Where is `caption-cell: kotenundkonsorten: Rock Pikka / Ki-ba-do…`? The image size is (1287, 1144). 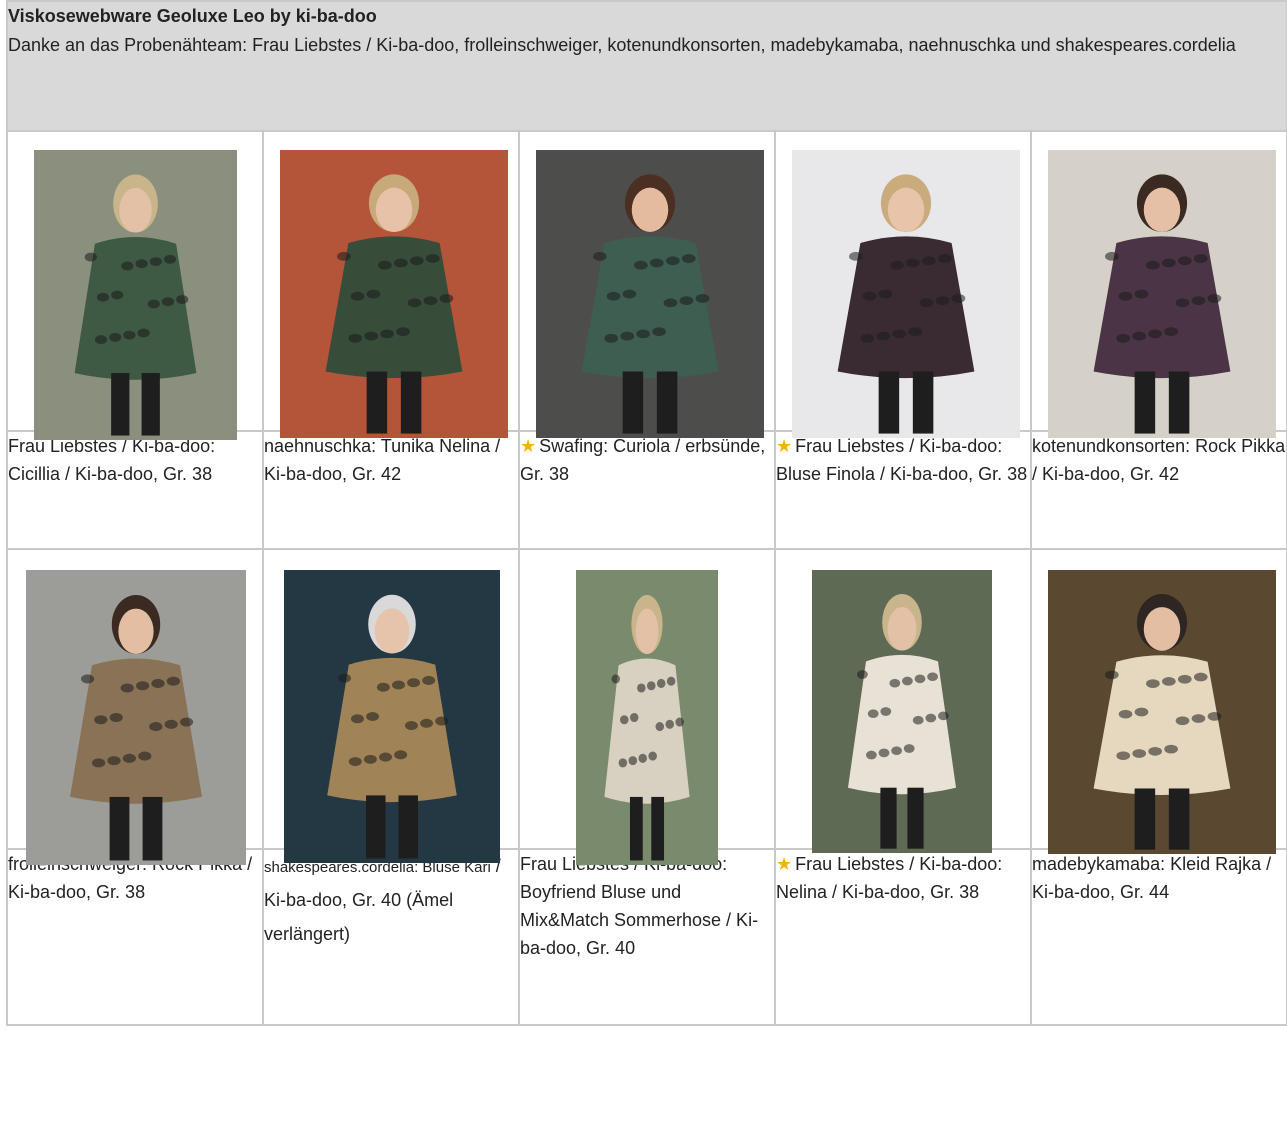 caption-cell: kotenundkonsorten: Rock Pikka / Ki-ba-do… is located at coordinates (1158, 490).